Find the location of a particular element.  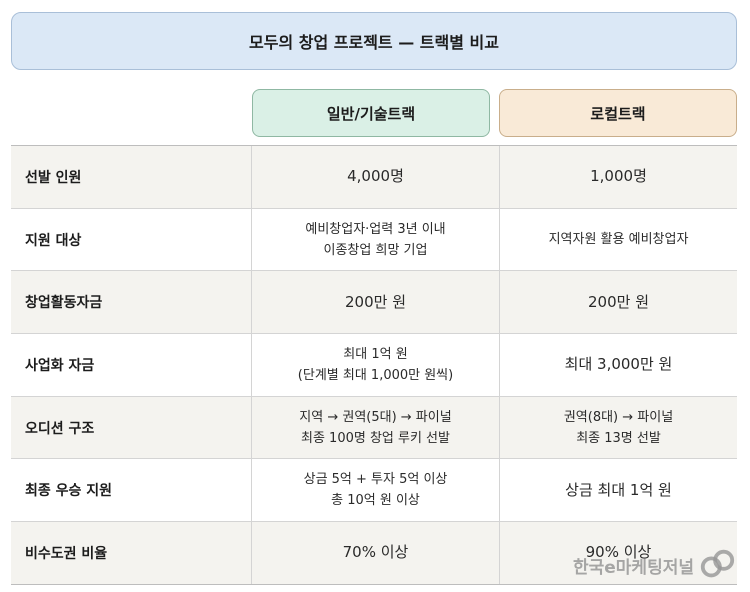

table-row: 선발 인원 4,000명 1,000명 is located at coordinates (374, 177).